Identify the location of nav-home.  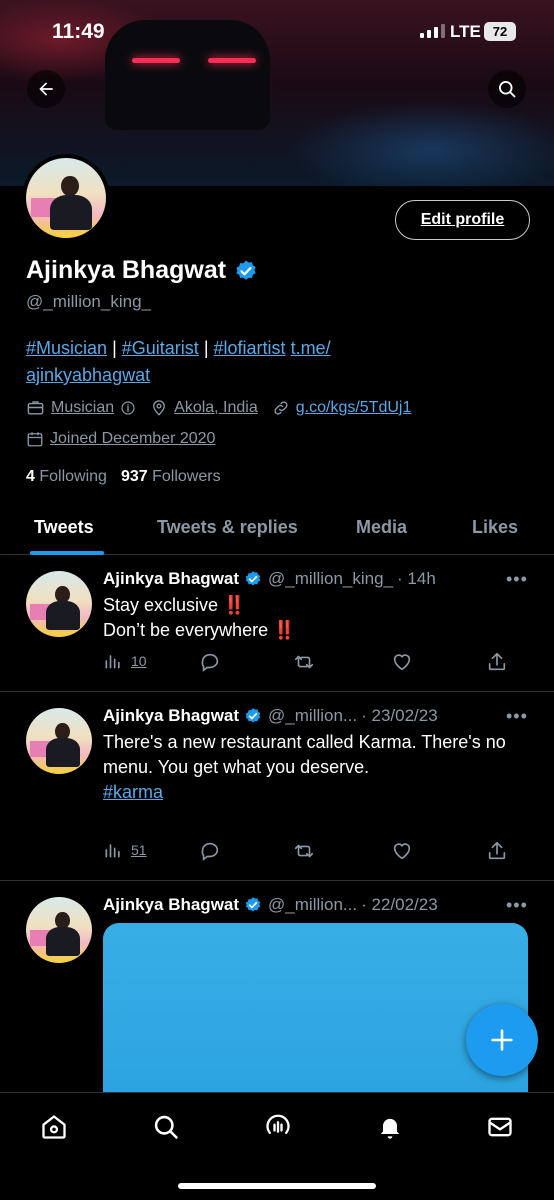
(54, 1127).